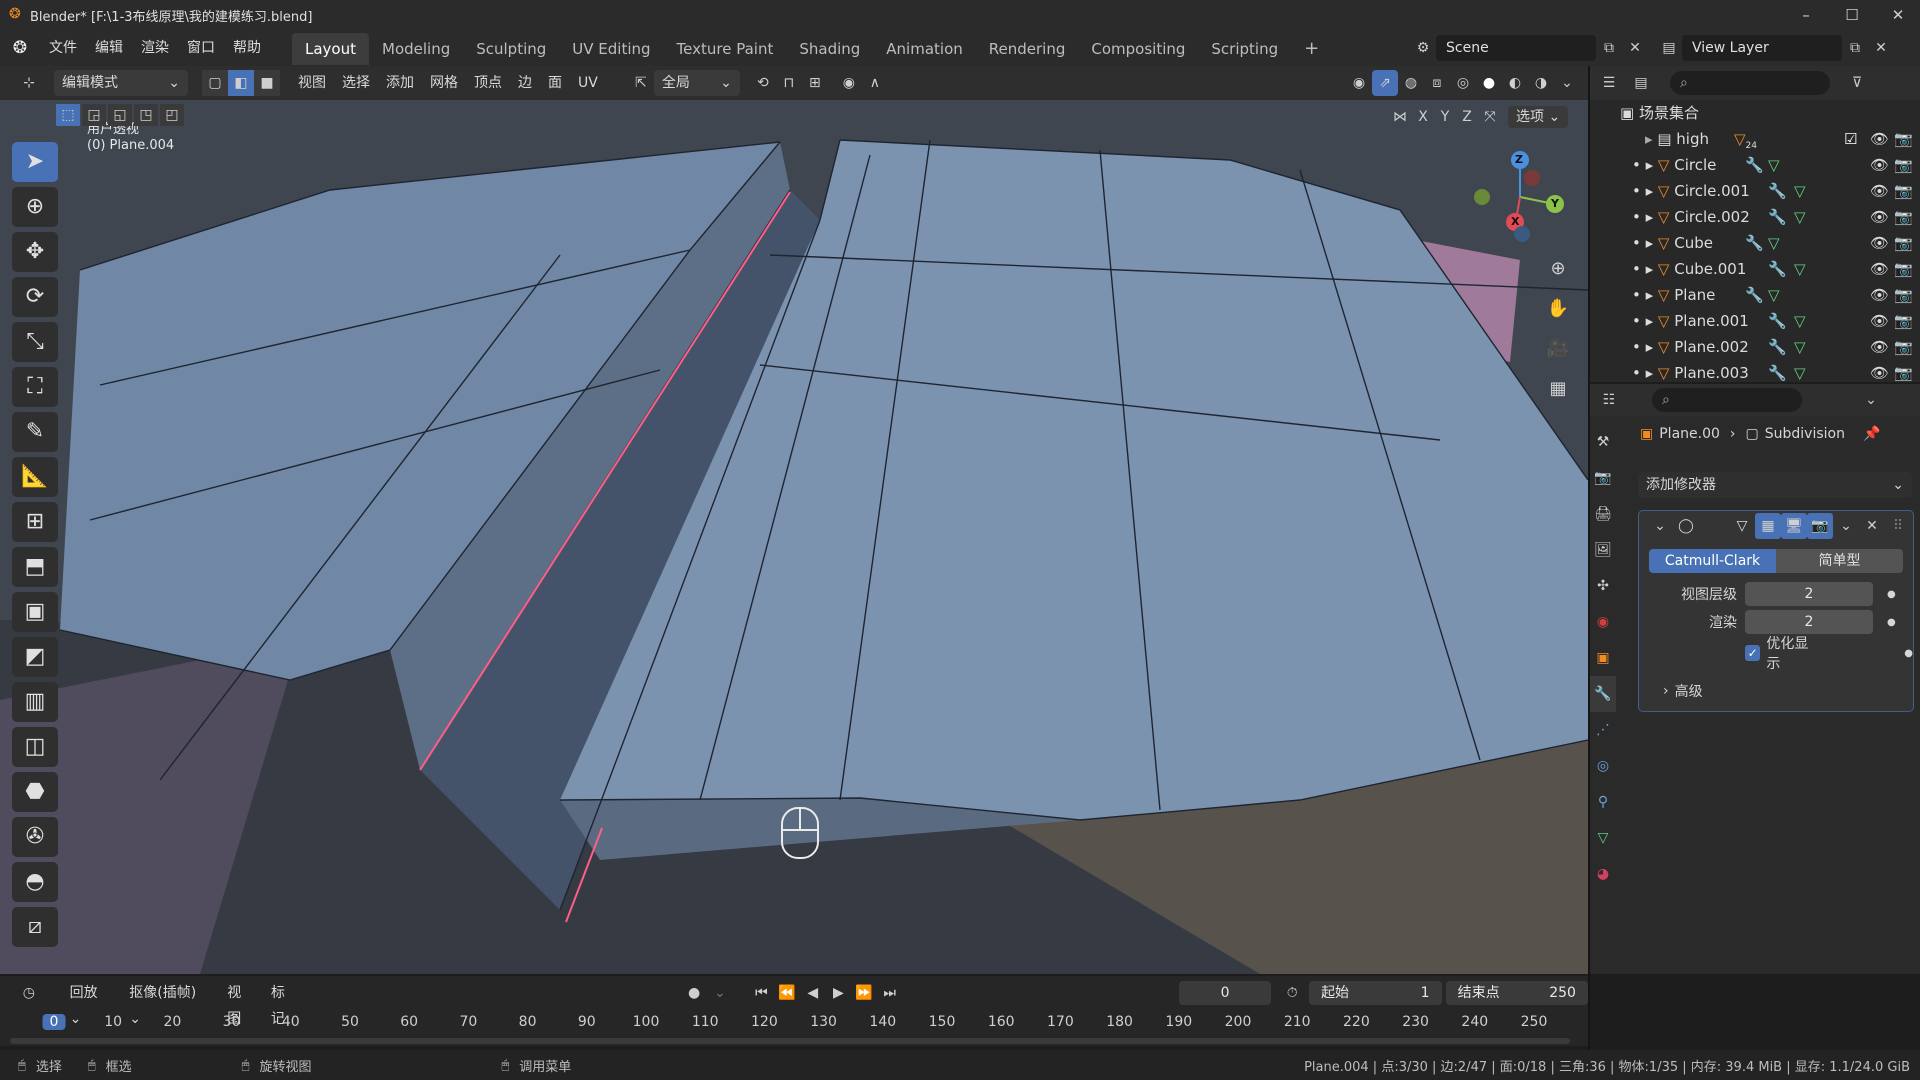  What do you see at coordinates (694, 993) in the screenshot?
I see `auto-keying-icon: ●` at bounding box center [694, 993].